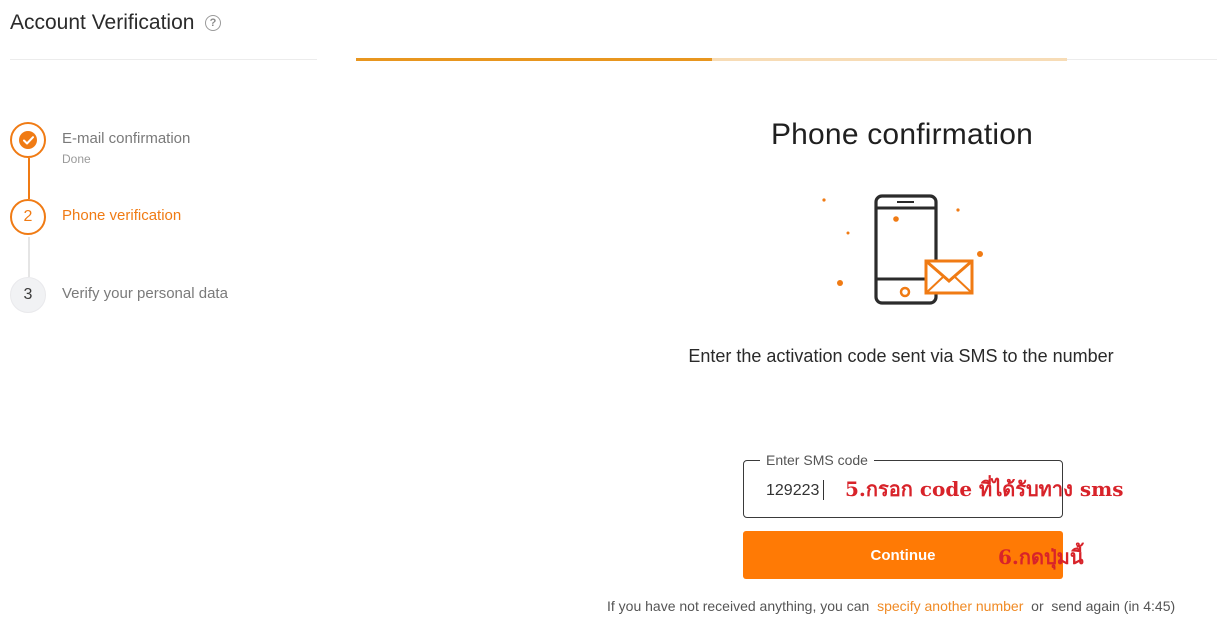 This screenshot has height=631, width=1217. Describe the element at coordinates (1113, 606) in the screenshot. I see `send-again-text: send again (in 4:45)` at that location.